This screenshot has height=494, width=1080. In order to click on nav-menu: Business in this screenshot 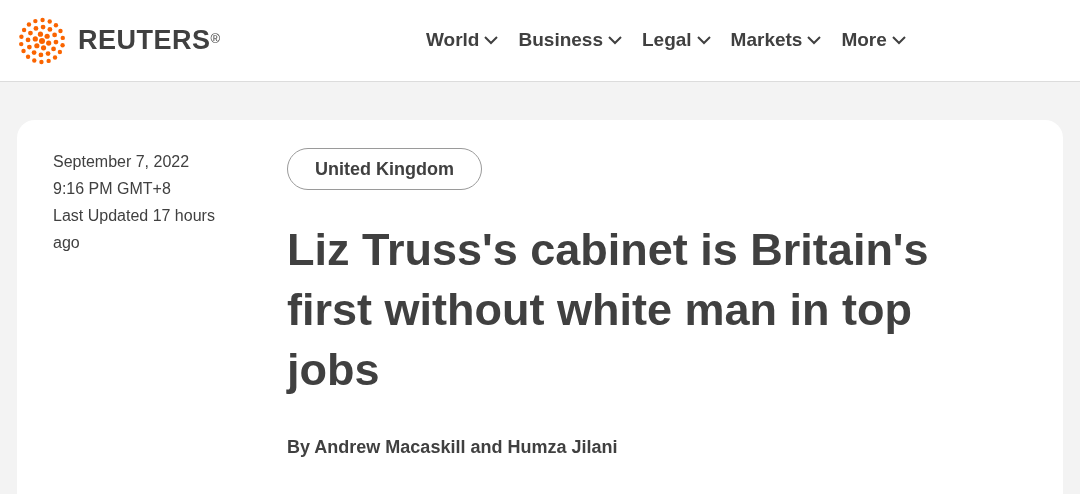, I will do `click(570, 40)`.